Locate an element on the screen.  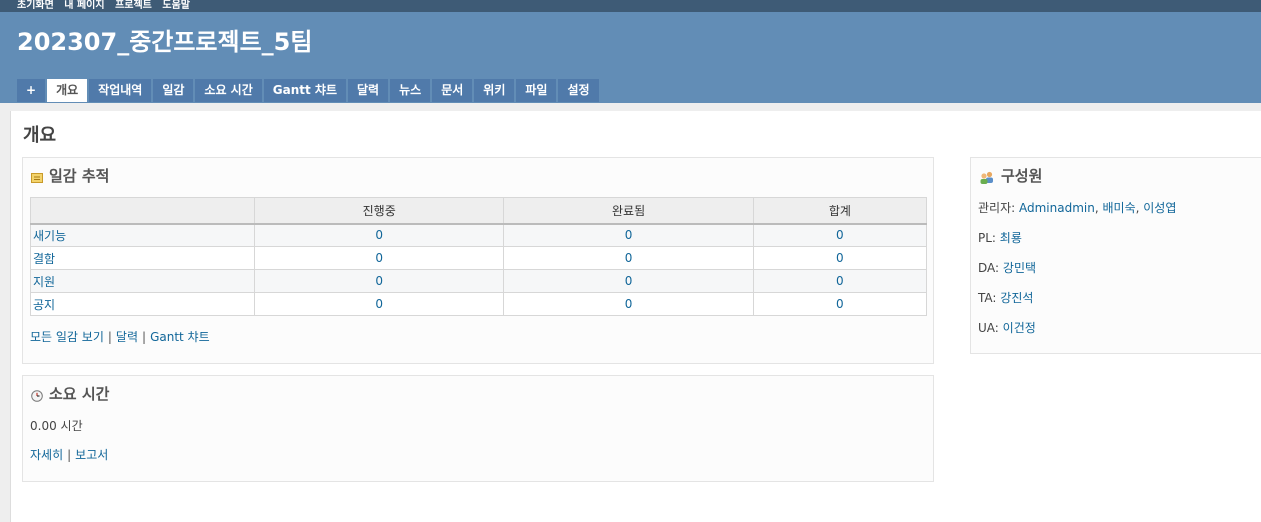
issues-box-title-text: 일감 추적 is located at coordinates (79, 176).